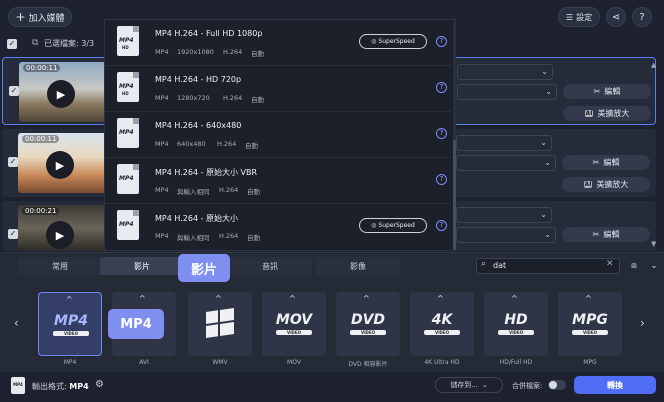 Image resolution: width=664 pixels, height=402 pixels. What do you see at coordinates (516, 324) in the screenshot?
I see `format-hd: ^ HD VIDEO` at bounding box center [516, 324].